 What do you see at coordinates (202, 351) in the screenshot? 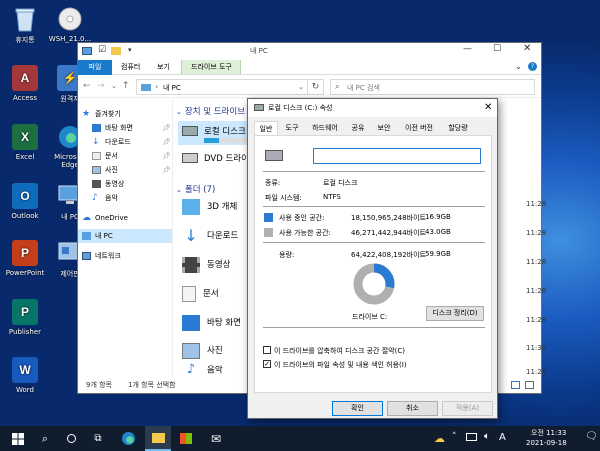
I see `folder-pictures: 사진` at bounding box center [202, 351].